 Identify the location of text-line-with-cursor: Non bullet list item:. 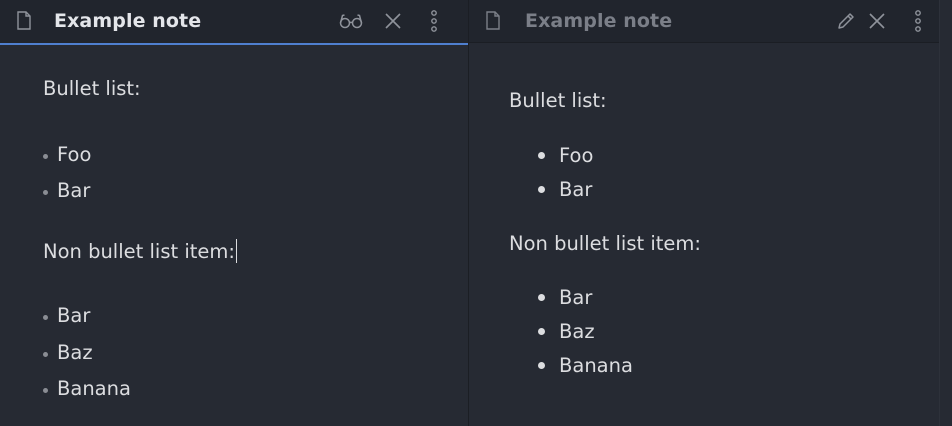
(140, 251).